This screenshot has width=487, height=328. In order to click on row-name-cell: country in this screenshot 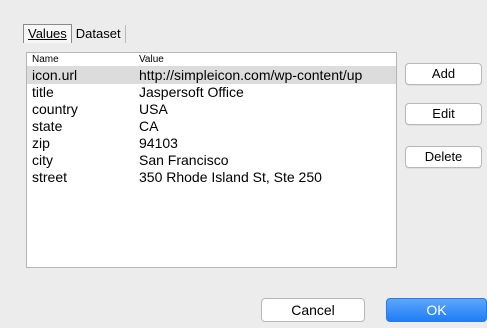, I will do `click(55, 109)`.